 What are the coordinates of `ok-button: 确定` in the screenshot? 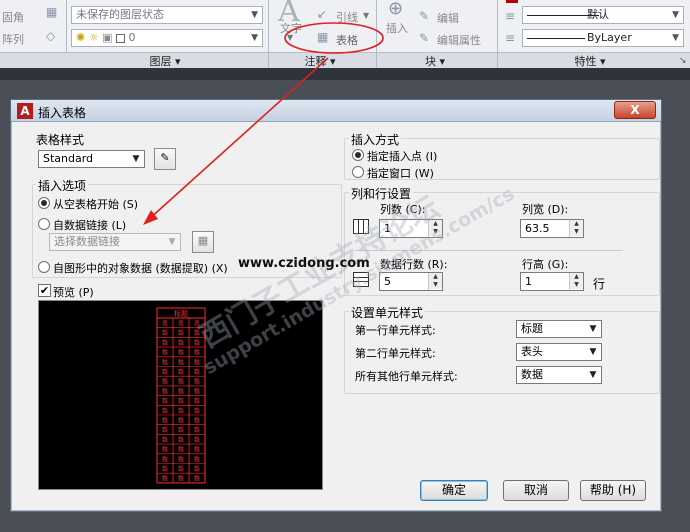 It's located at (454, 490).